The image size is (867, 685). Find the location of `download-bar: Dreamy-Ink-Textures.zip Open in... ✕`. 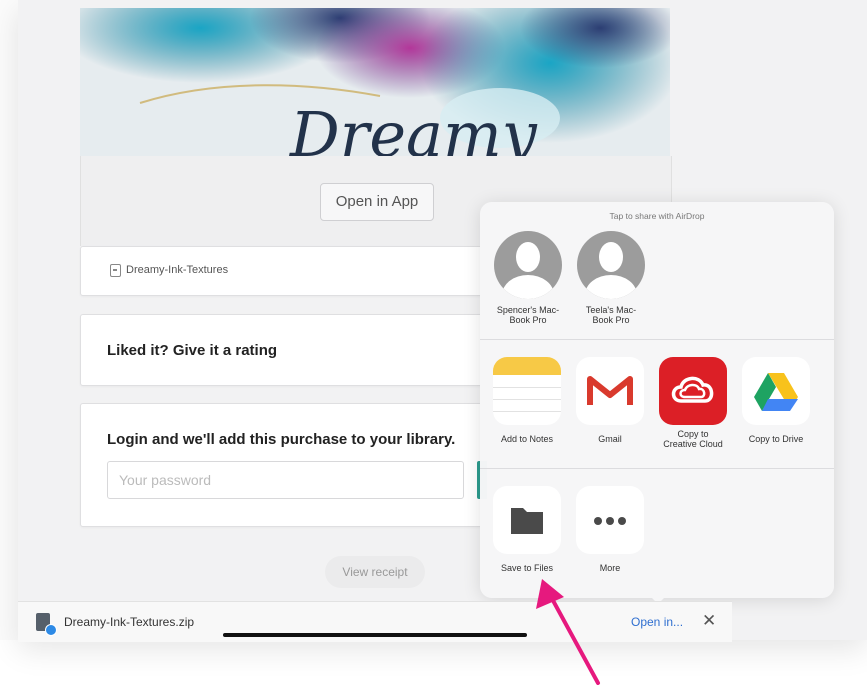

download-bar: Dreamy-Ink-Textures.zip Open in... ✕ is located at coordinates (375, 621).